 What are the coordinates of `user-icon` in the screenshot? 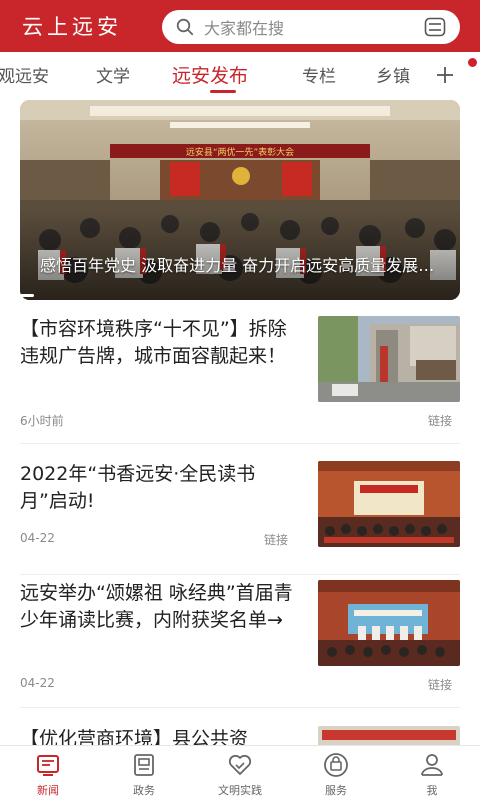 It's located at (432, 765).